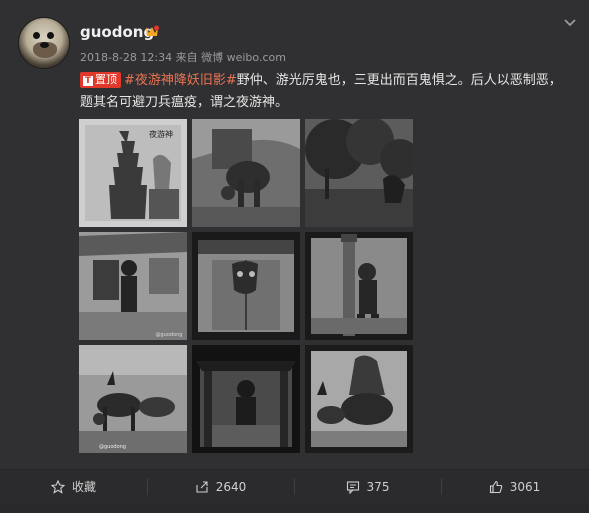  What do you see at coordinates (202, 486) in the screenshot?
I see `repost-icon` at bounding box center [202, 486].